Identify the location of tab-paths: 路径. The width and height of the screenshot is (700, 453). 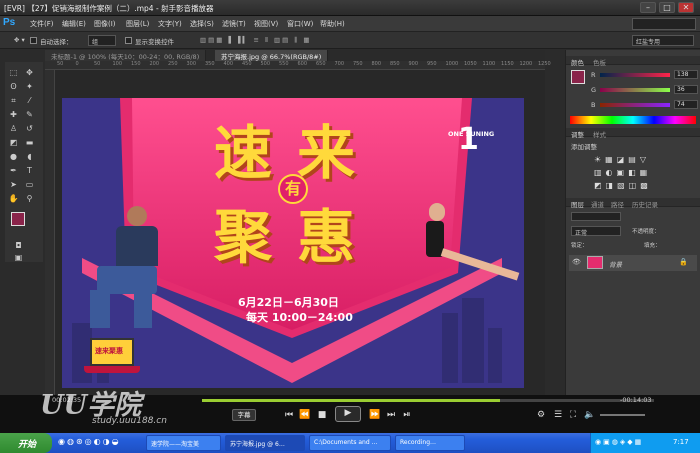
(617, 204).